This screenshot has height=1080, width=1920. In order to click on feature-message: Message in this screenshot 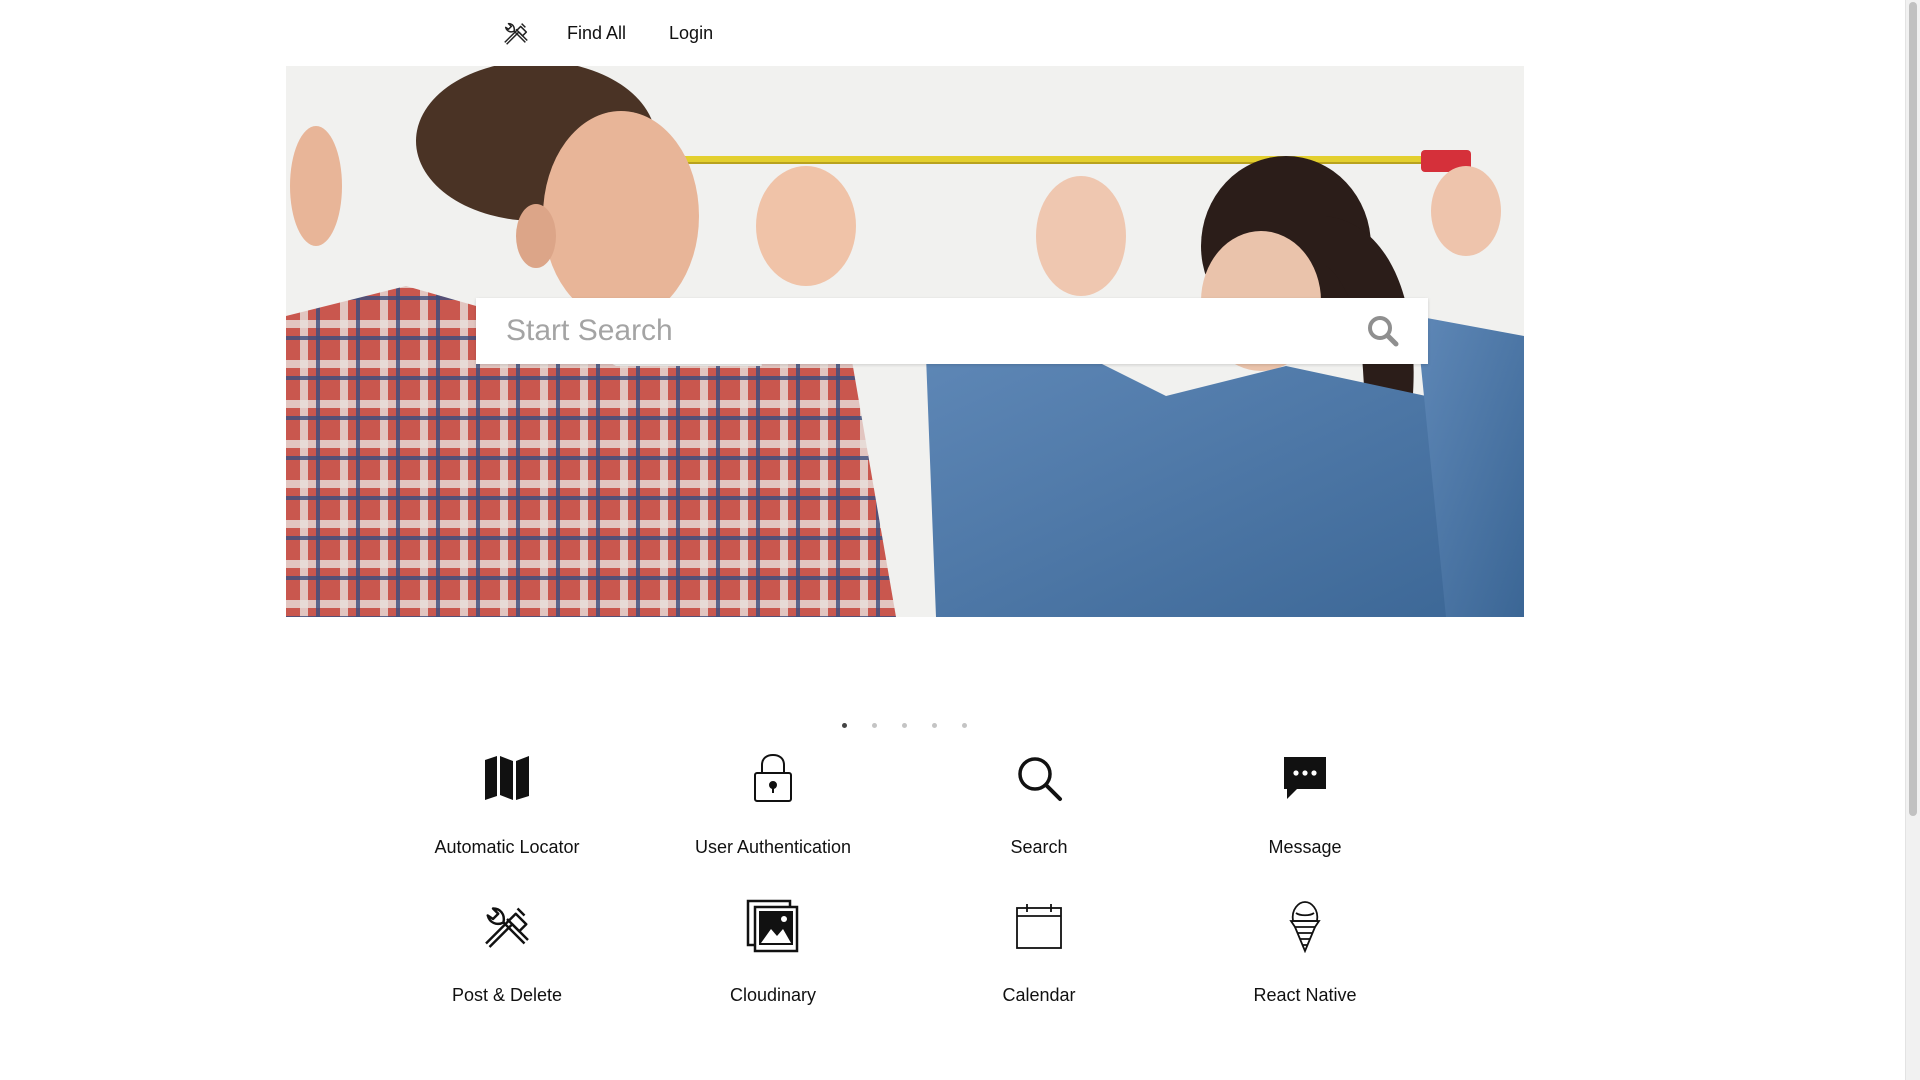, I will do `click(1305, 824)`.